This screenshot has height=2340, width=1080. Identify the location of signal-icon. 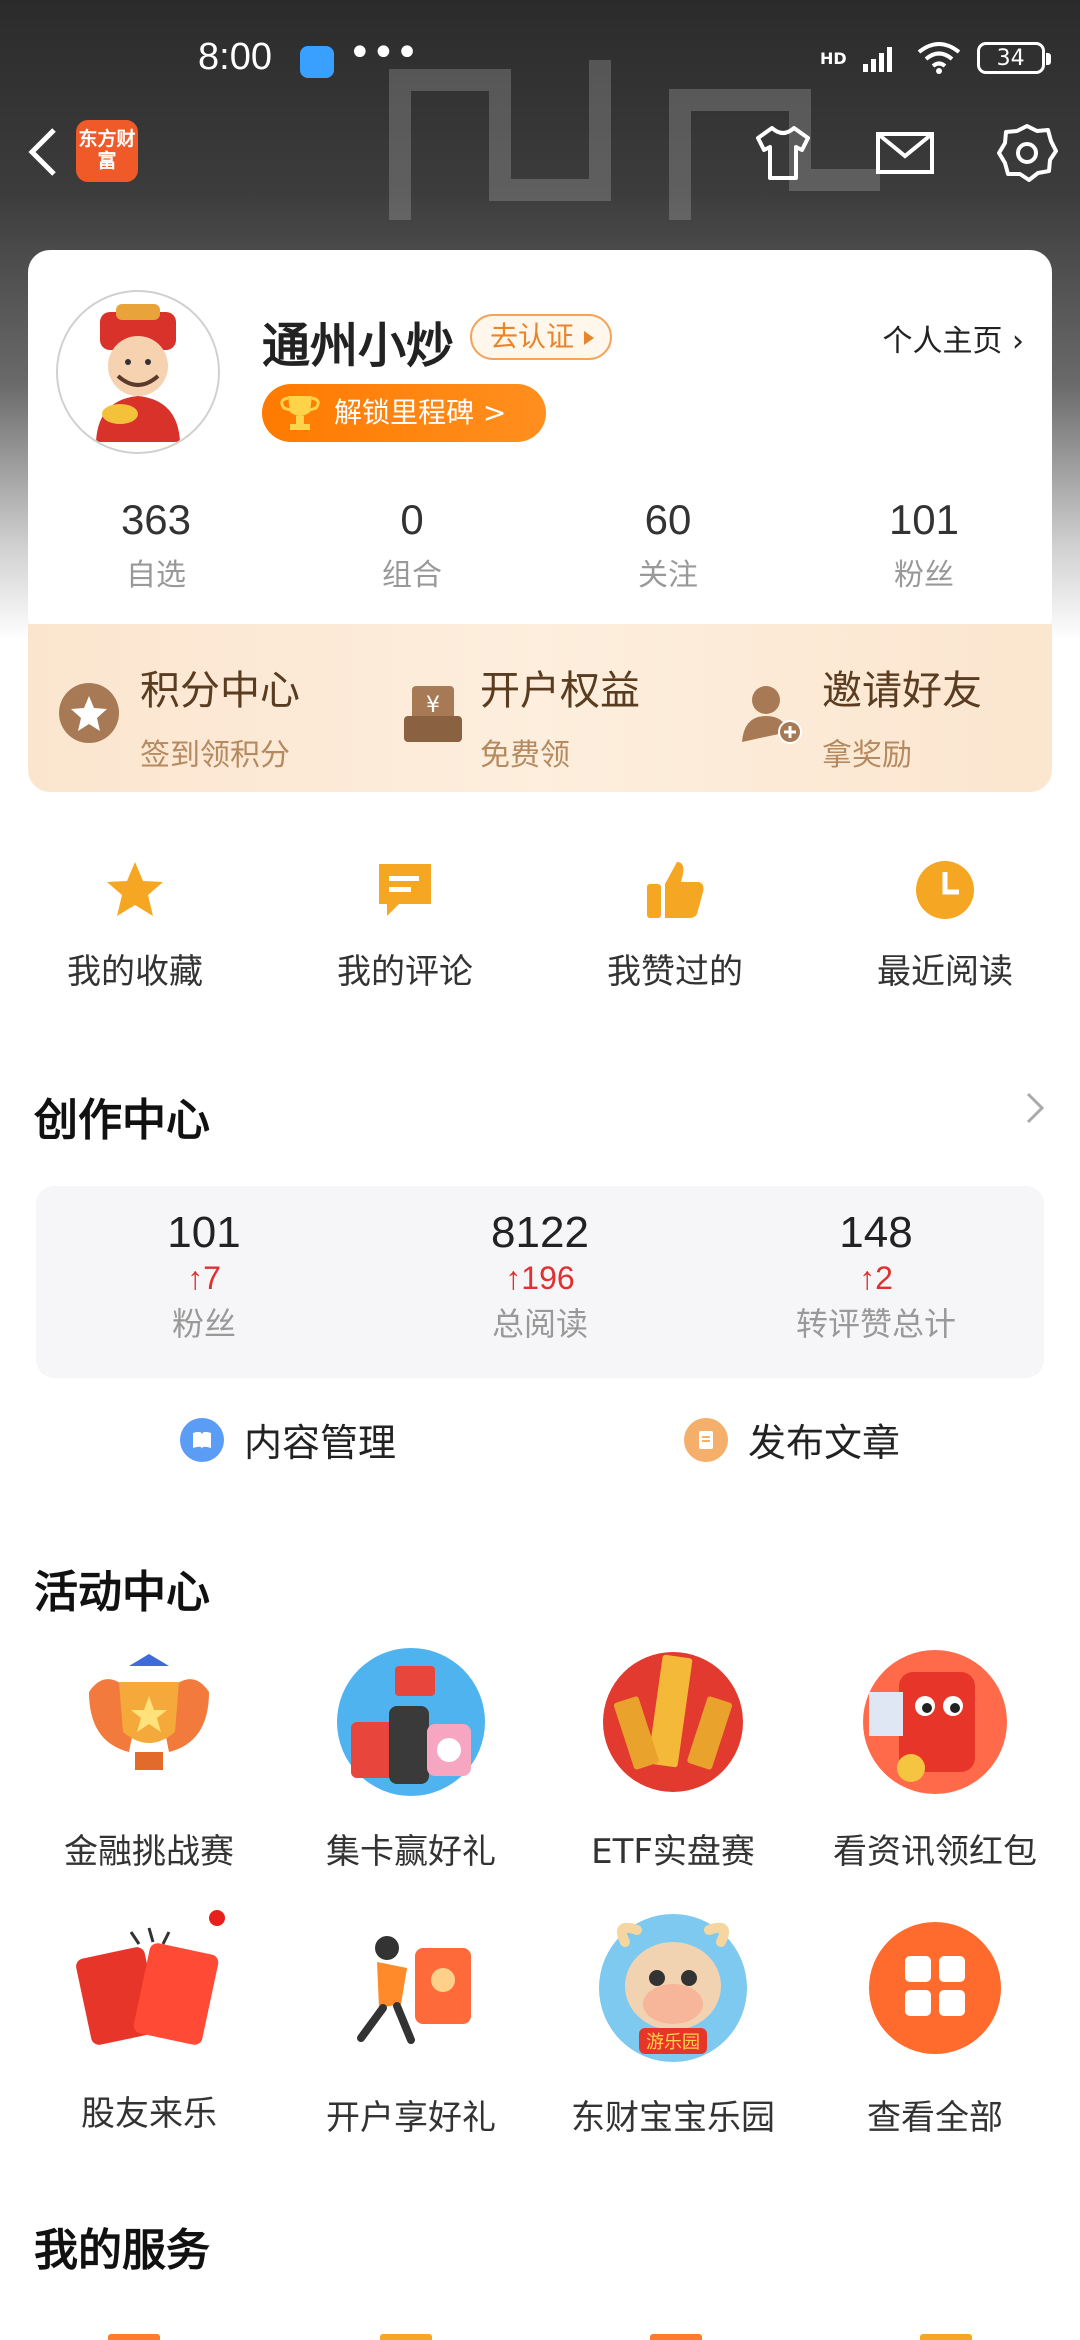
(877, 59).